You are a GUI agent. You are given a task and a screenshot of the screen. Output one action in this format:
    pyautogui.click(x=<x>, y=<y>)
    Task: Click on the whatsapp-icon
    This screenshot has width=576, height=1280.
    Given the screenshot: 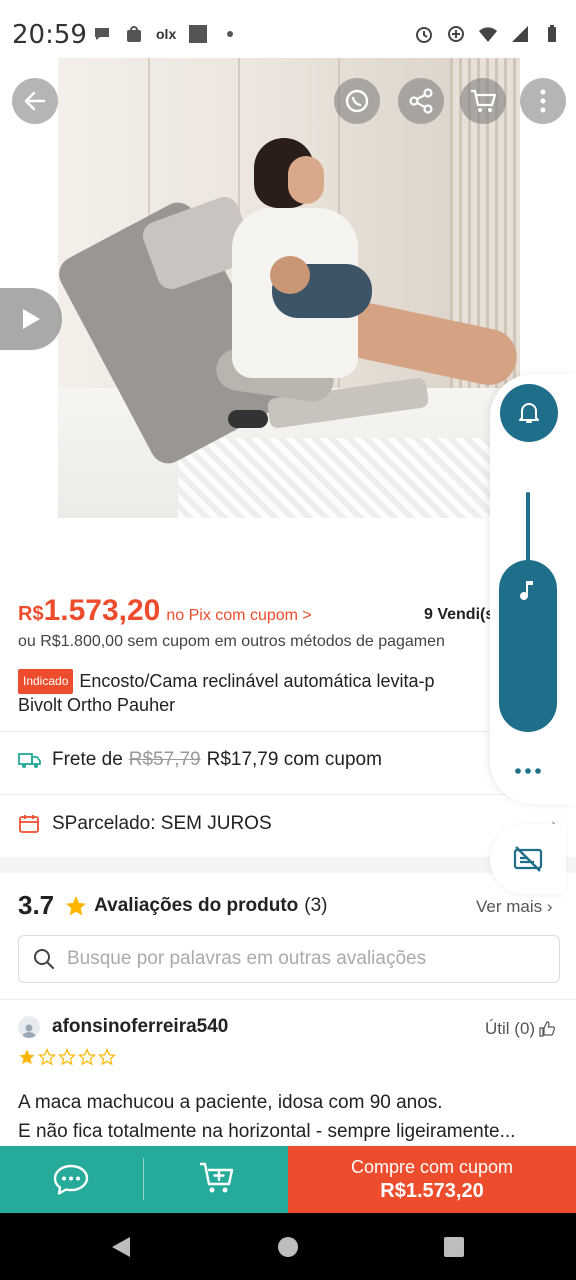 What is the action you would take?
    pyautogui.click(x=357, y=101)
    